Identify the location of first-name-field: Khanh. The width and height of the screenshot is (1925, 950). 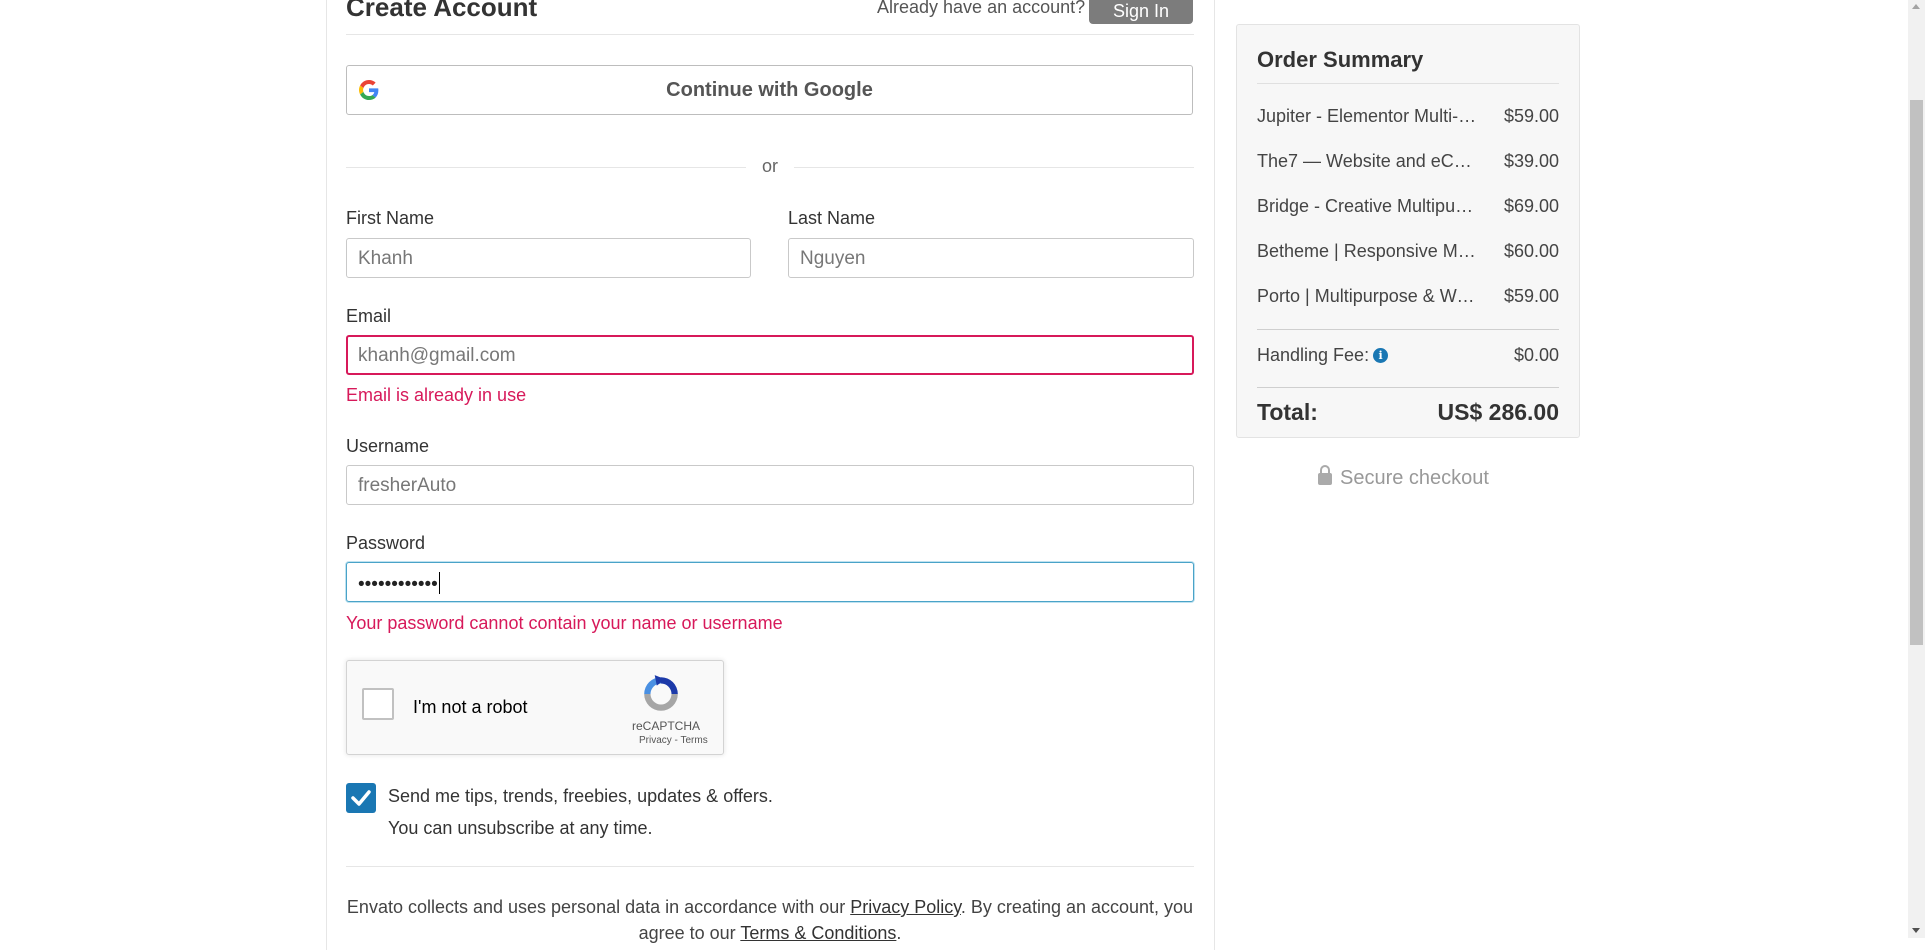
(548, 258).